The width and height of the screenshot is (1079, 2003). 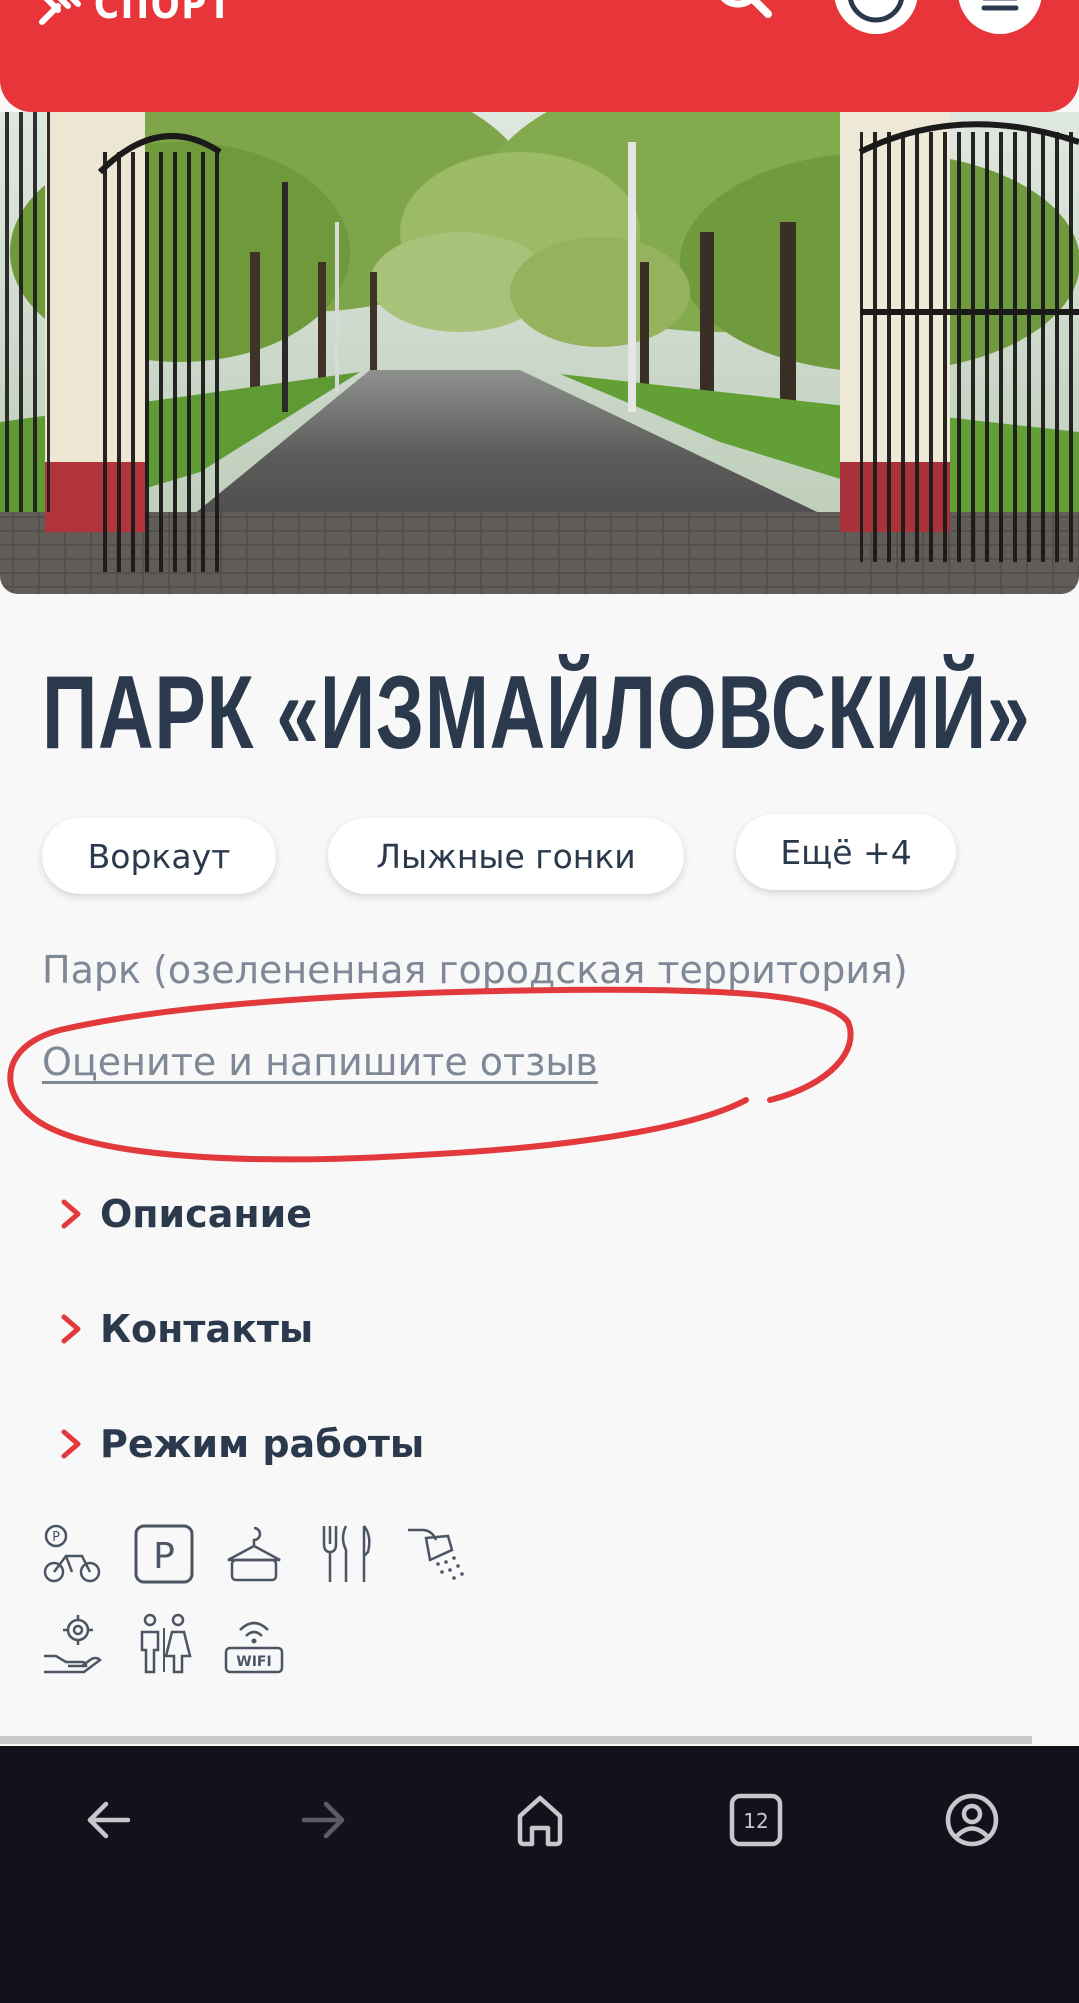 What do you see at coordinates (746, 9) in the screenshot?
I see `search-icon` at bounding box center [746, 9].